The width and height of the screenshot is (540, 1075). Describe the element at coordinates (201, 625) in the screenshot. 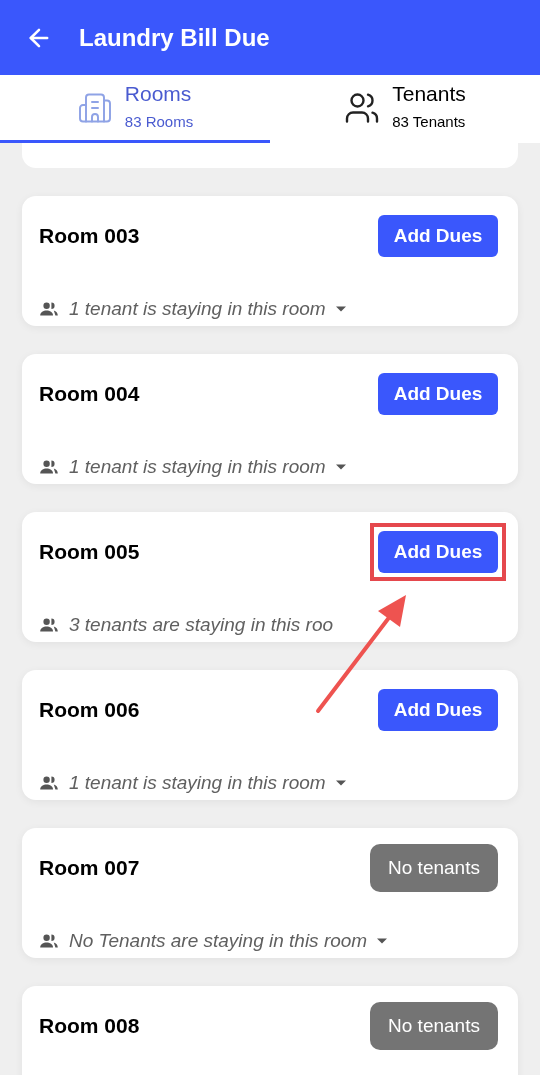

I see `tenant-count-text: 3 tenants are staying in this roo` at that location.